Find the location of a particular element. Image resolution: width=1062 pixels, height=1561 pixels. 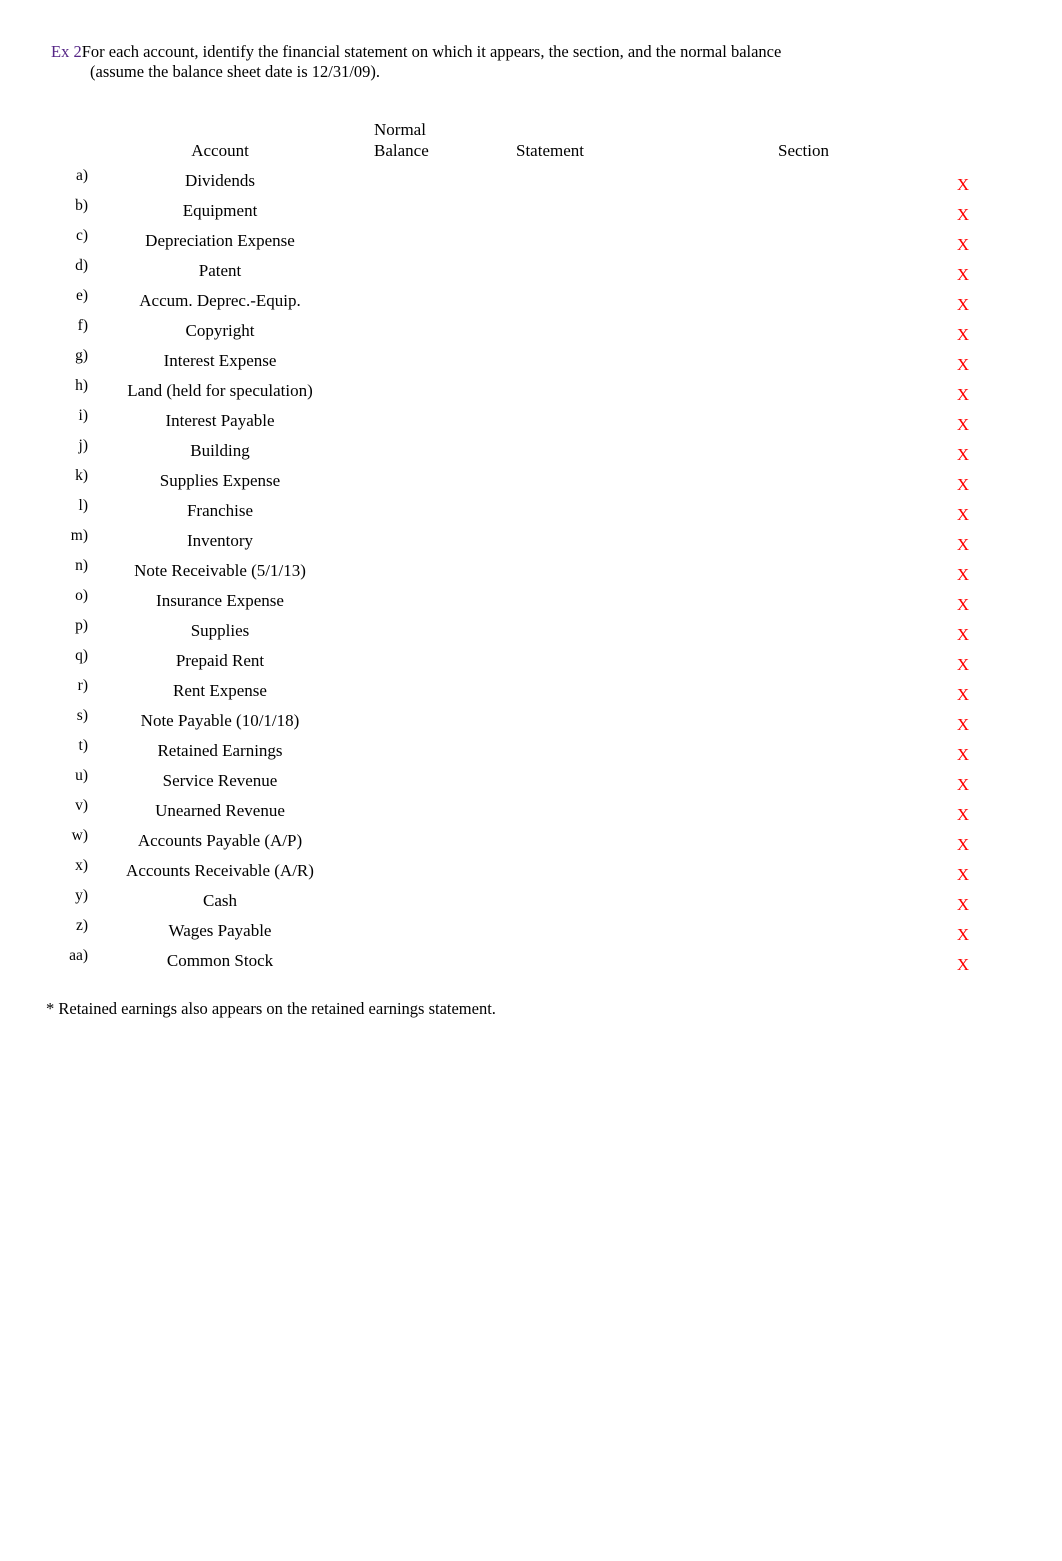

row-letter-label: l) is located at coordinates (83, 505).